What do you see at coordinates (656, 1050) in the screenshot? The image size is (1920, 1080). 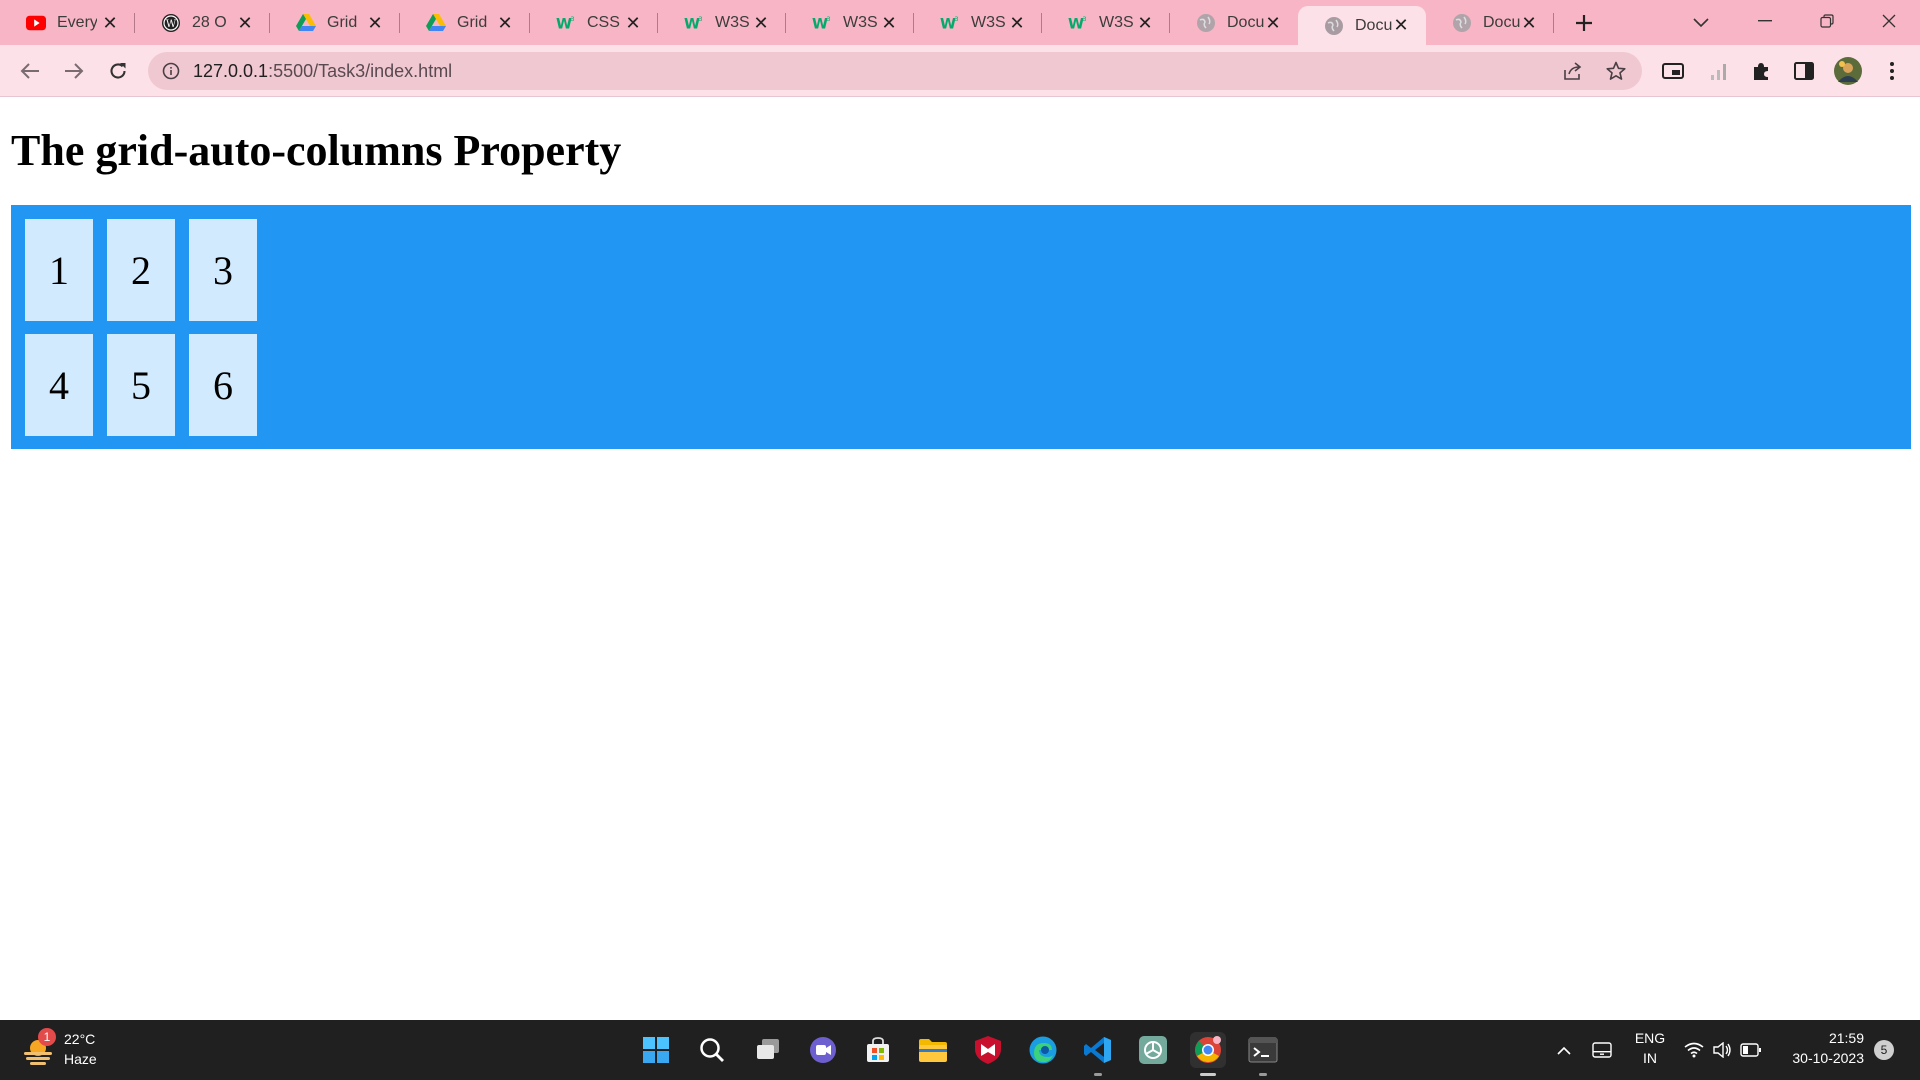 I see `start-button` at bounding box center [656, 1050].